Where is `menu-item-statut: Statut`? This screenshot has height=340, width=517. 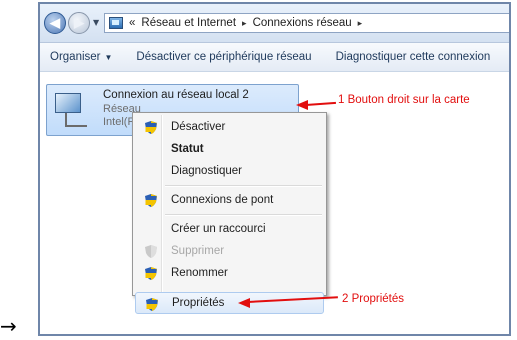
menu-item-statut: Statut is located at coordinates (229, 149).